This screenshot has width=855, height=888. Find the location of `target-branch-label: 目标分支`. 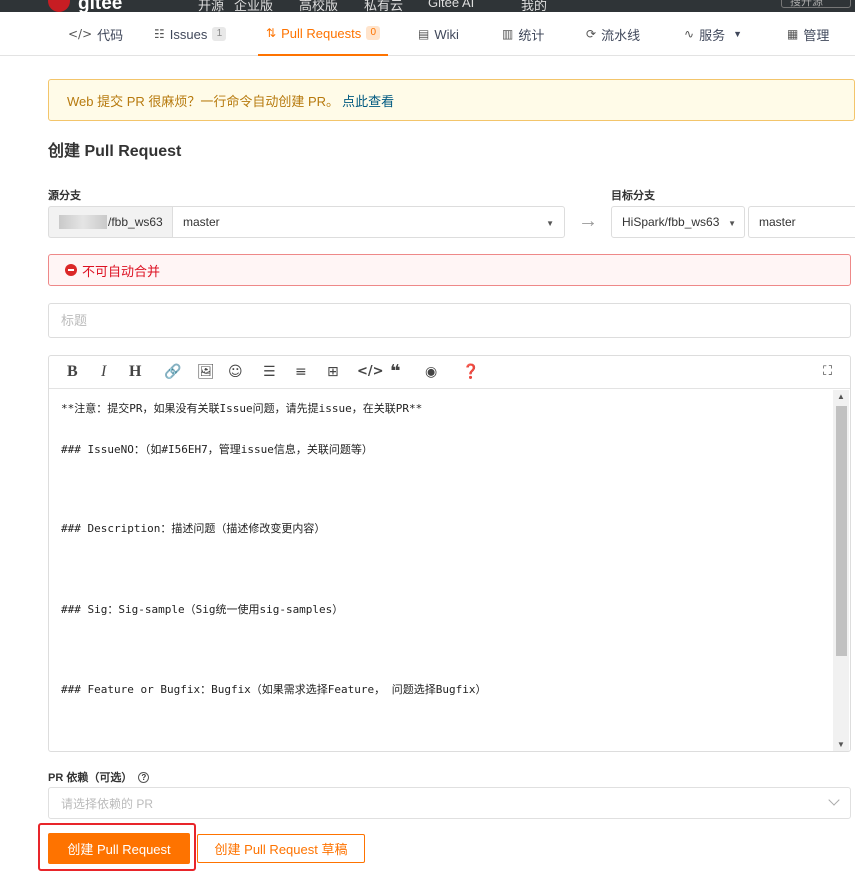

target-branch-label: 目标分支 is located at coordinates (633, 196).